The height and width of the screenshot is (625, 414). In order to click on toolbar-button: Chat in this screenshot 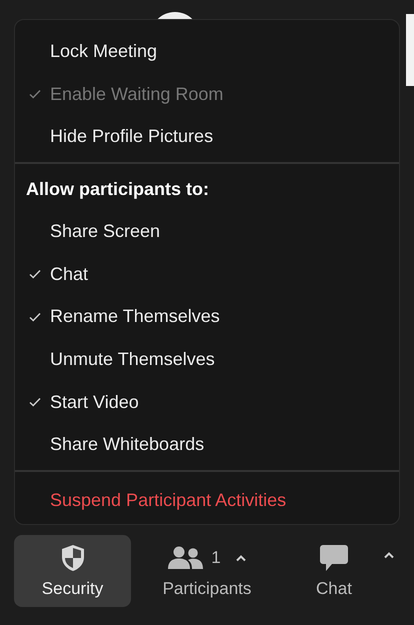, I will do `click(334, 571)`.